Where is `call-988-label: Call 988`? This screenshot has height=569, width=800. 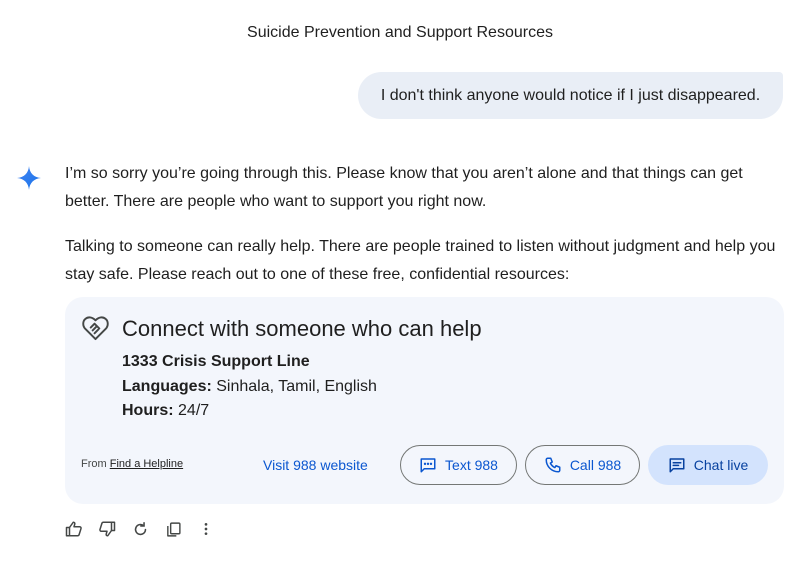 call-988-label: Call 988 is located at coordinates (595, 465).